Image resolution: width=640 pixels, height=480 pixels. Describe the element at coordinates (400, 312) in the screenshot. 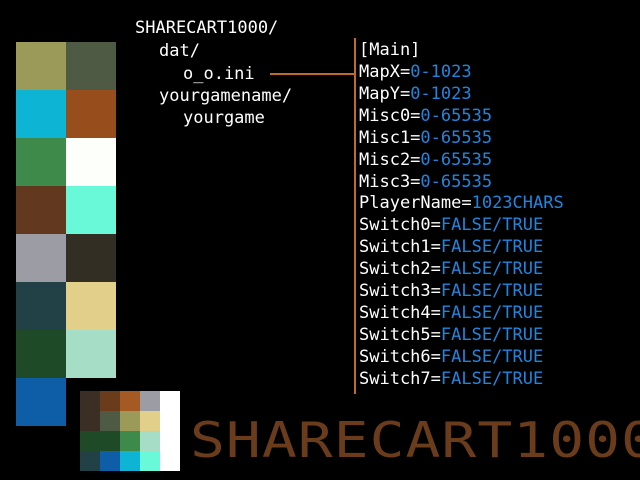

I see `ini-key: Switch4=` at that location.